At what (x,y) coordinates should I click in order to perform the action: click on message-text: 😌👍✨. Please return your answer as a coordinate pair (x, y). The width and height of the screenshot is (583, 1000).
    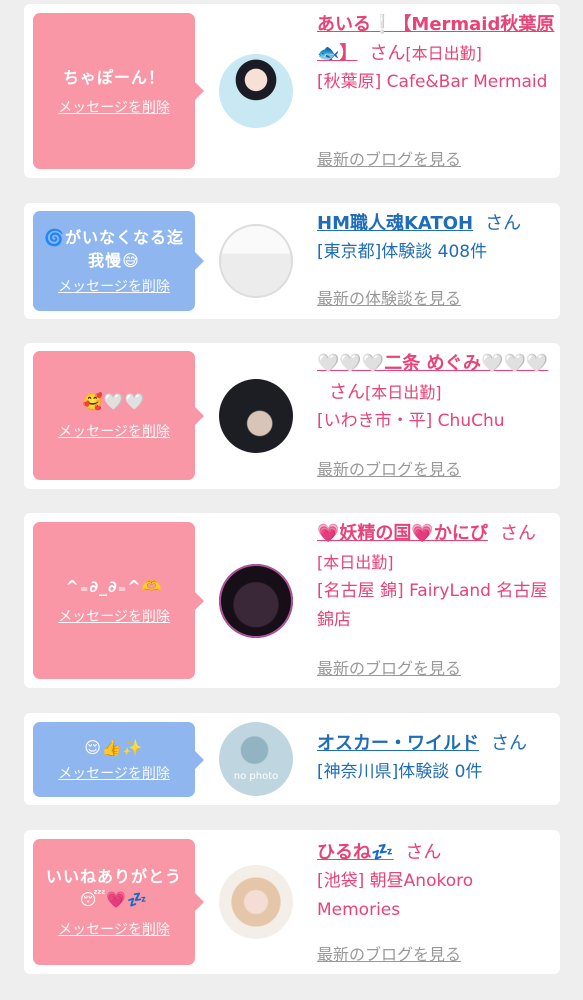
    Looking at the image, I should click on (114, 747).